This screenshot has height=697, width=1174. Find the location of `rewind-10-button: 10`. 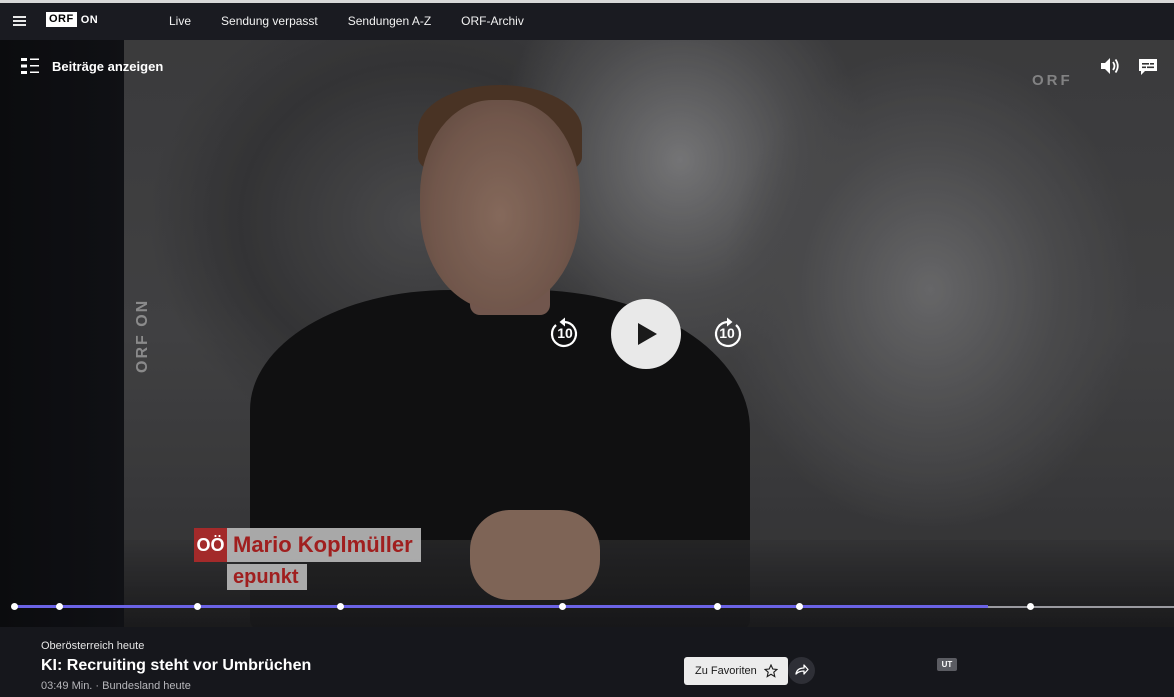

rewind-10-button: 10 is located at coordinates (565, 334).